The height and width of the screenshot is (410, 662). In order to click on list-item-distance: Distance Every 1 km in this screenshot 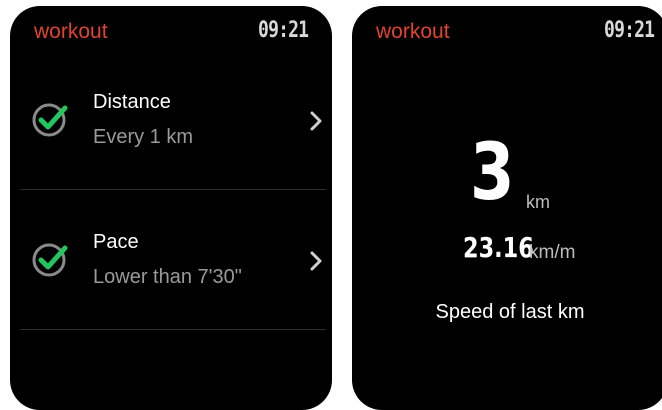, I will do `click(171, 136)`.